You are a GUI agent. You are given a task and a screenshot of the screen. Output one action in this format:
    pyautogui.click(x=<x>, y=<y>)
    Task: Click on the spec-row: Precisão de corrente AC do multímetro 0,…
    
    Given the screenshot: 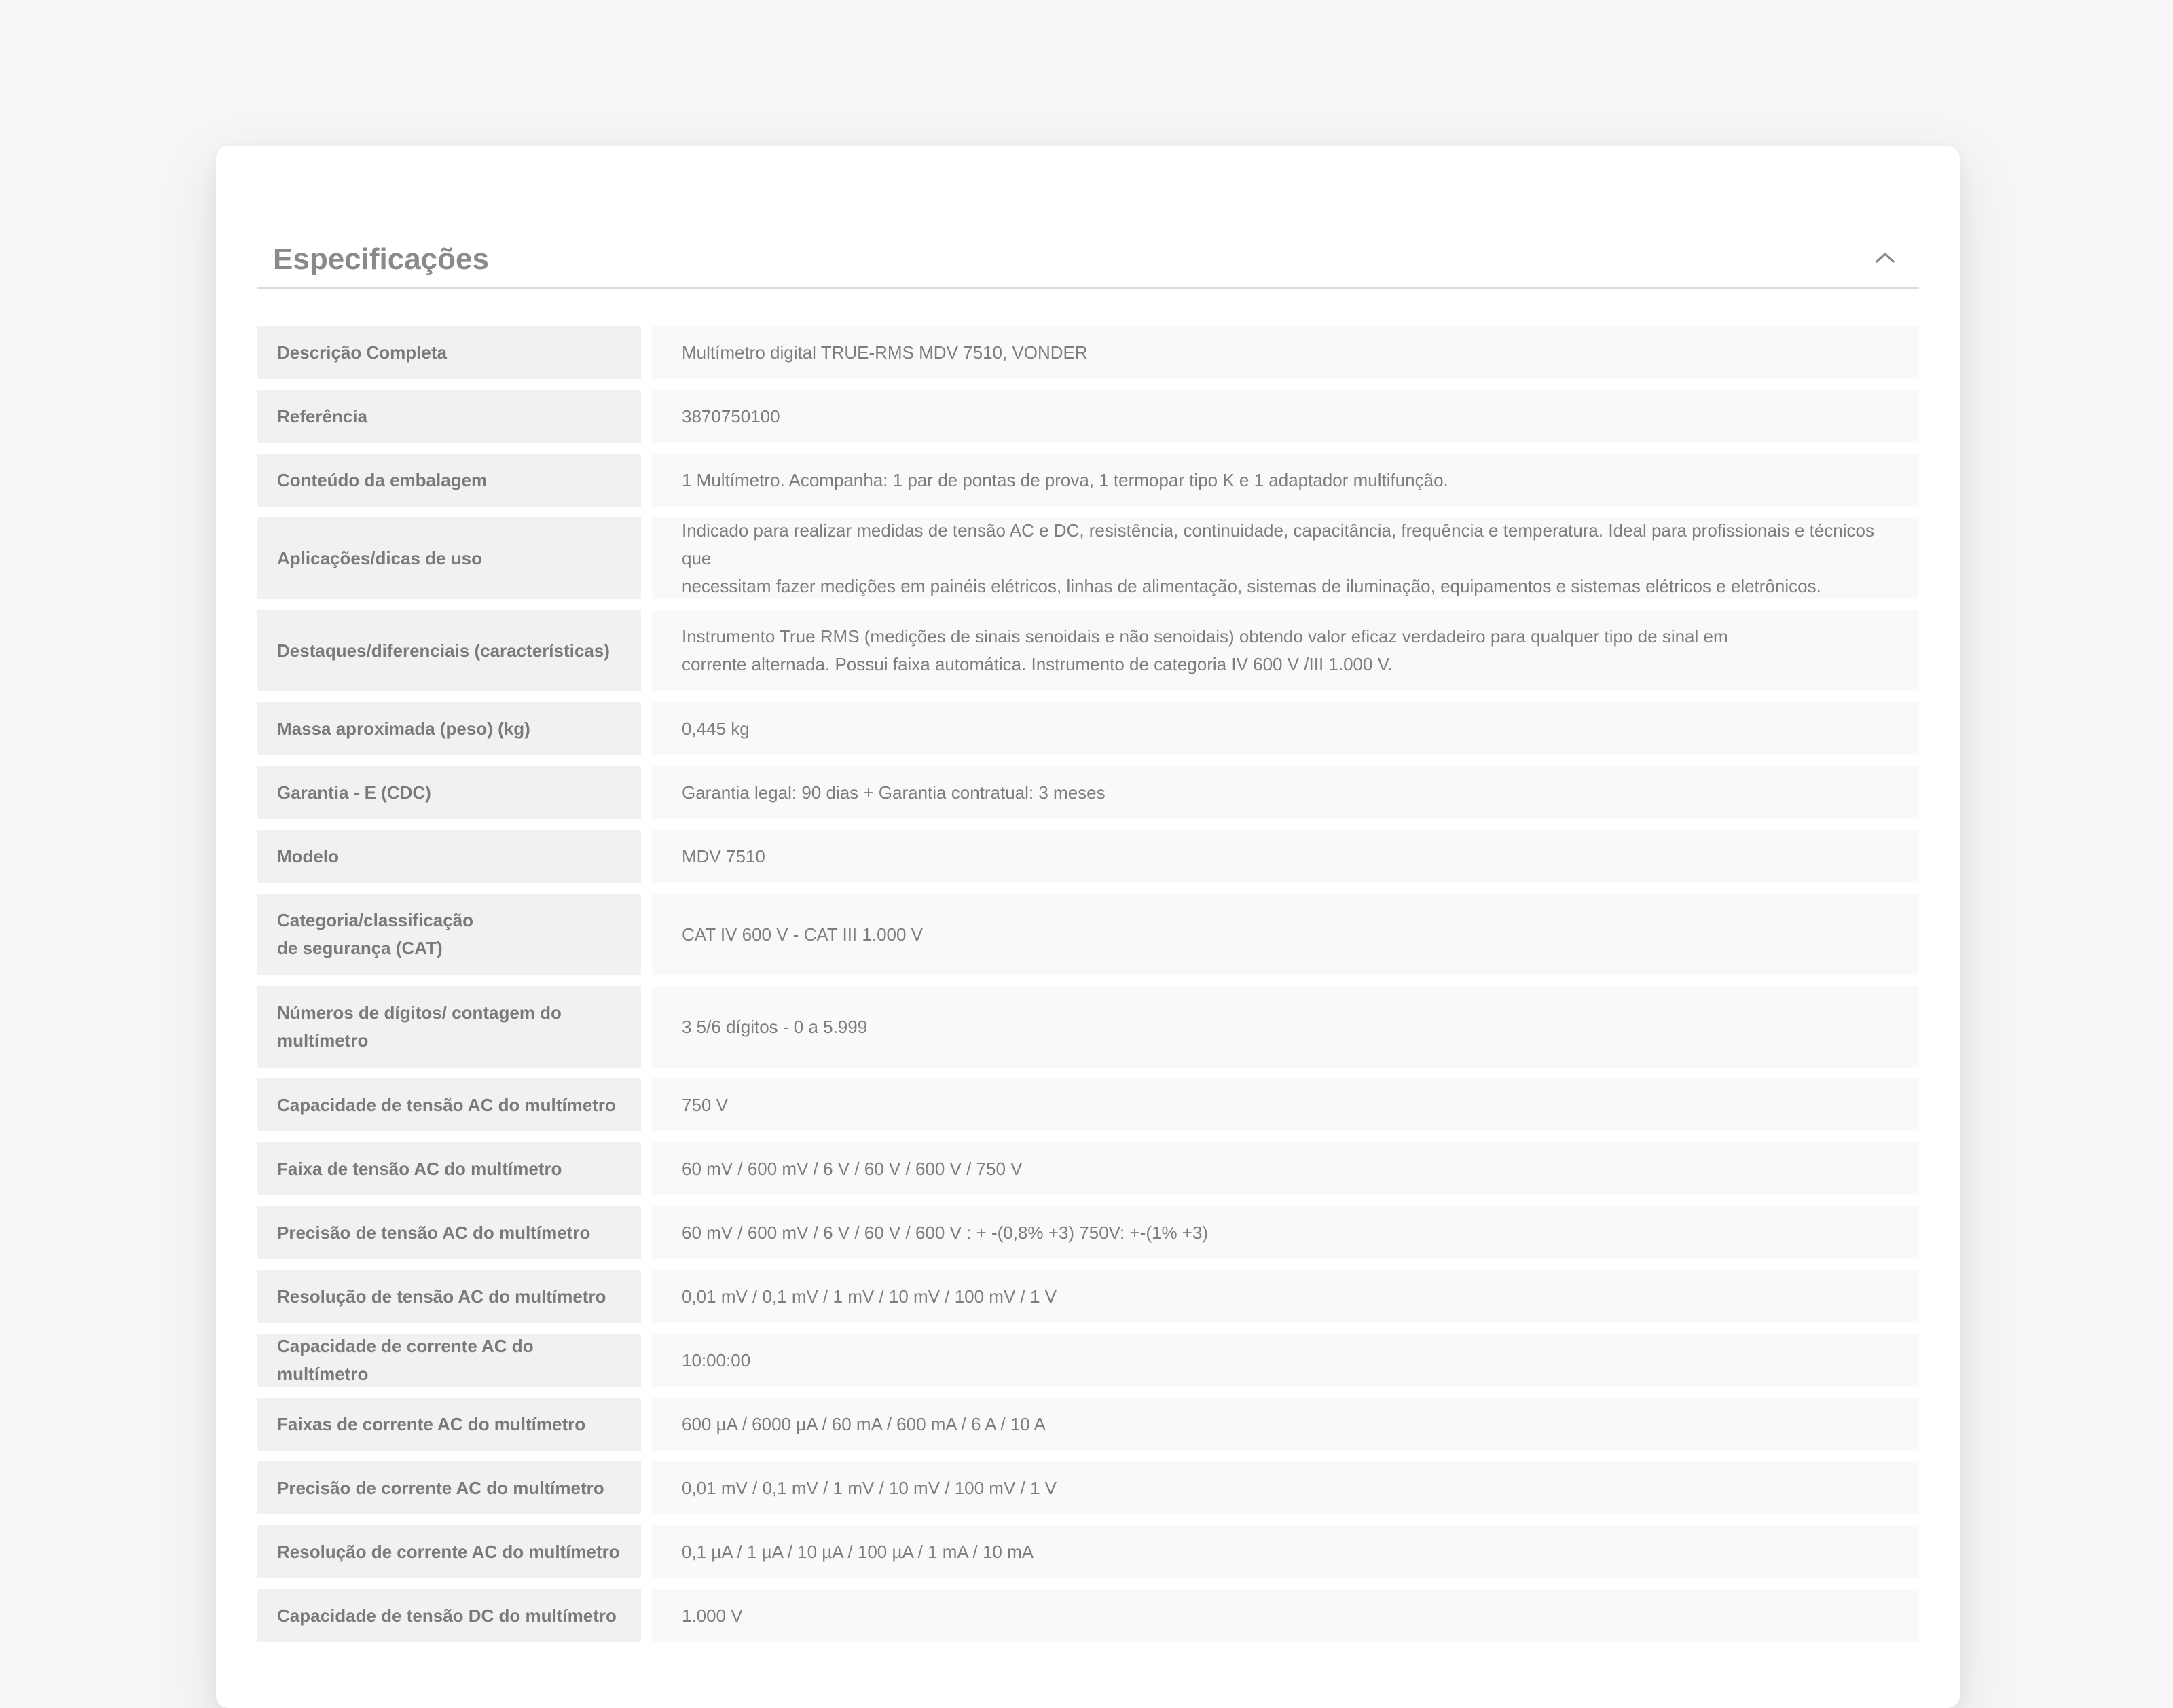 What is the action you would take?
    pyautogui.click(x=1088, y=1487)
    